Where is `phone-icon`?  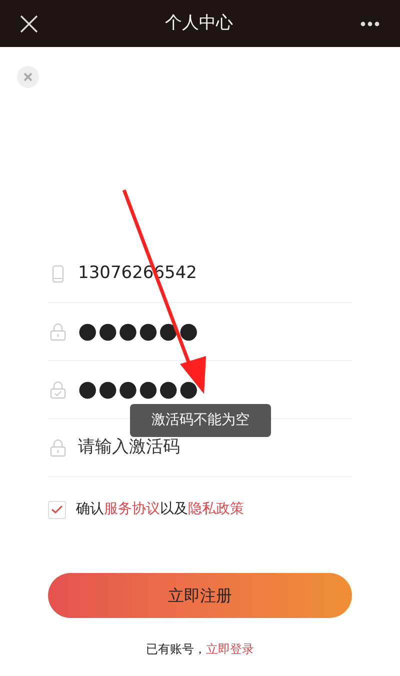
phone-icon is located at coordinates (58, 273).